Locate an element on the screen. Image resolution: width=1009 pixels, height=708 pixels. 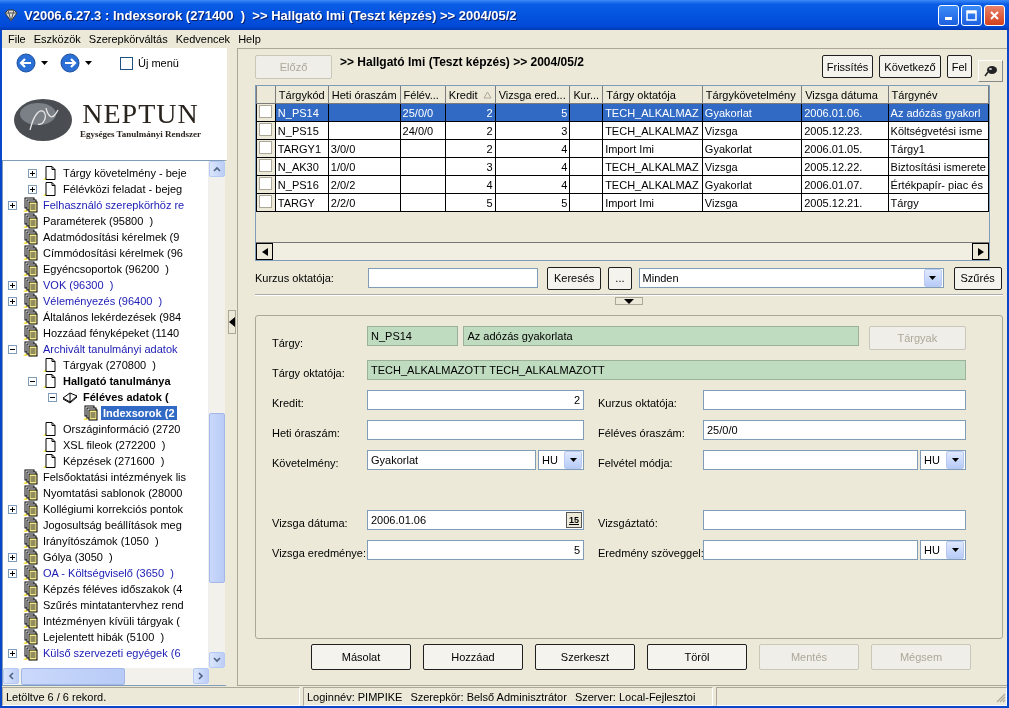
column-header: Tárgykövetelmény is located at coordinates (752, 95).